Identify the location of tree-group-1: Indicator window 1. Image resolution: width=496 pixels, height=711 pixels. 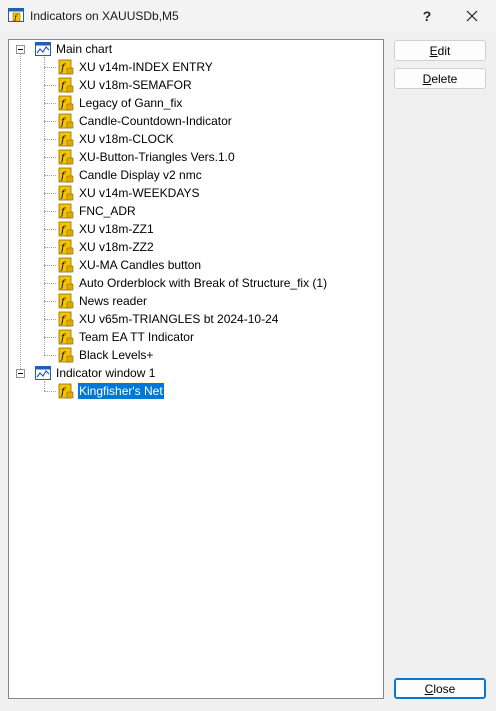
(95, 373).